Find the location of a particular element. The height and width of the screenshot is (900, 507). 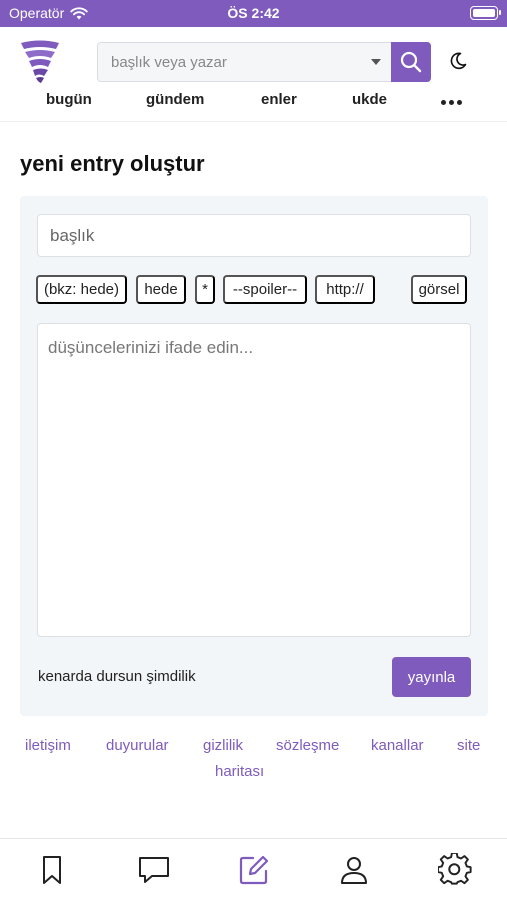

battery-icon is located at coordinates (485, 13).